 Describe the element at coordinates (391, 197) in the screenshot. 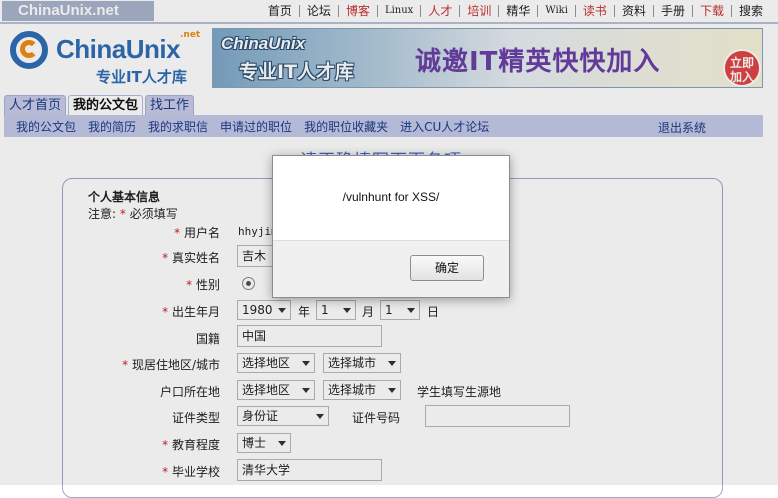

I see `alert-message: /vulnhunt for XSS/` at that location.